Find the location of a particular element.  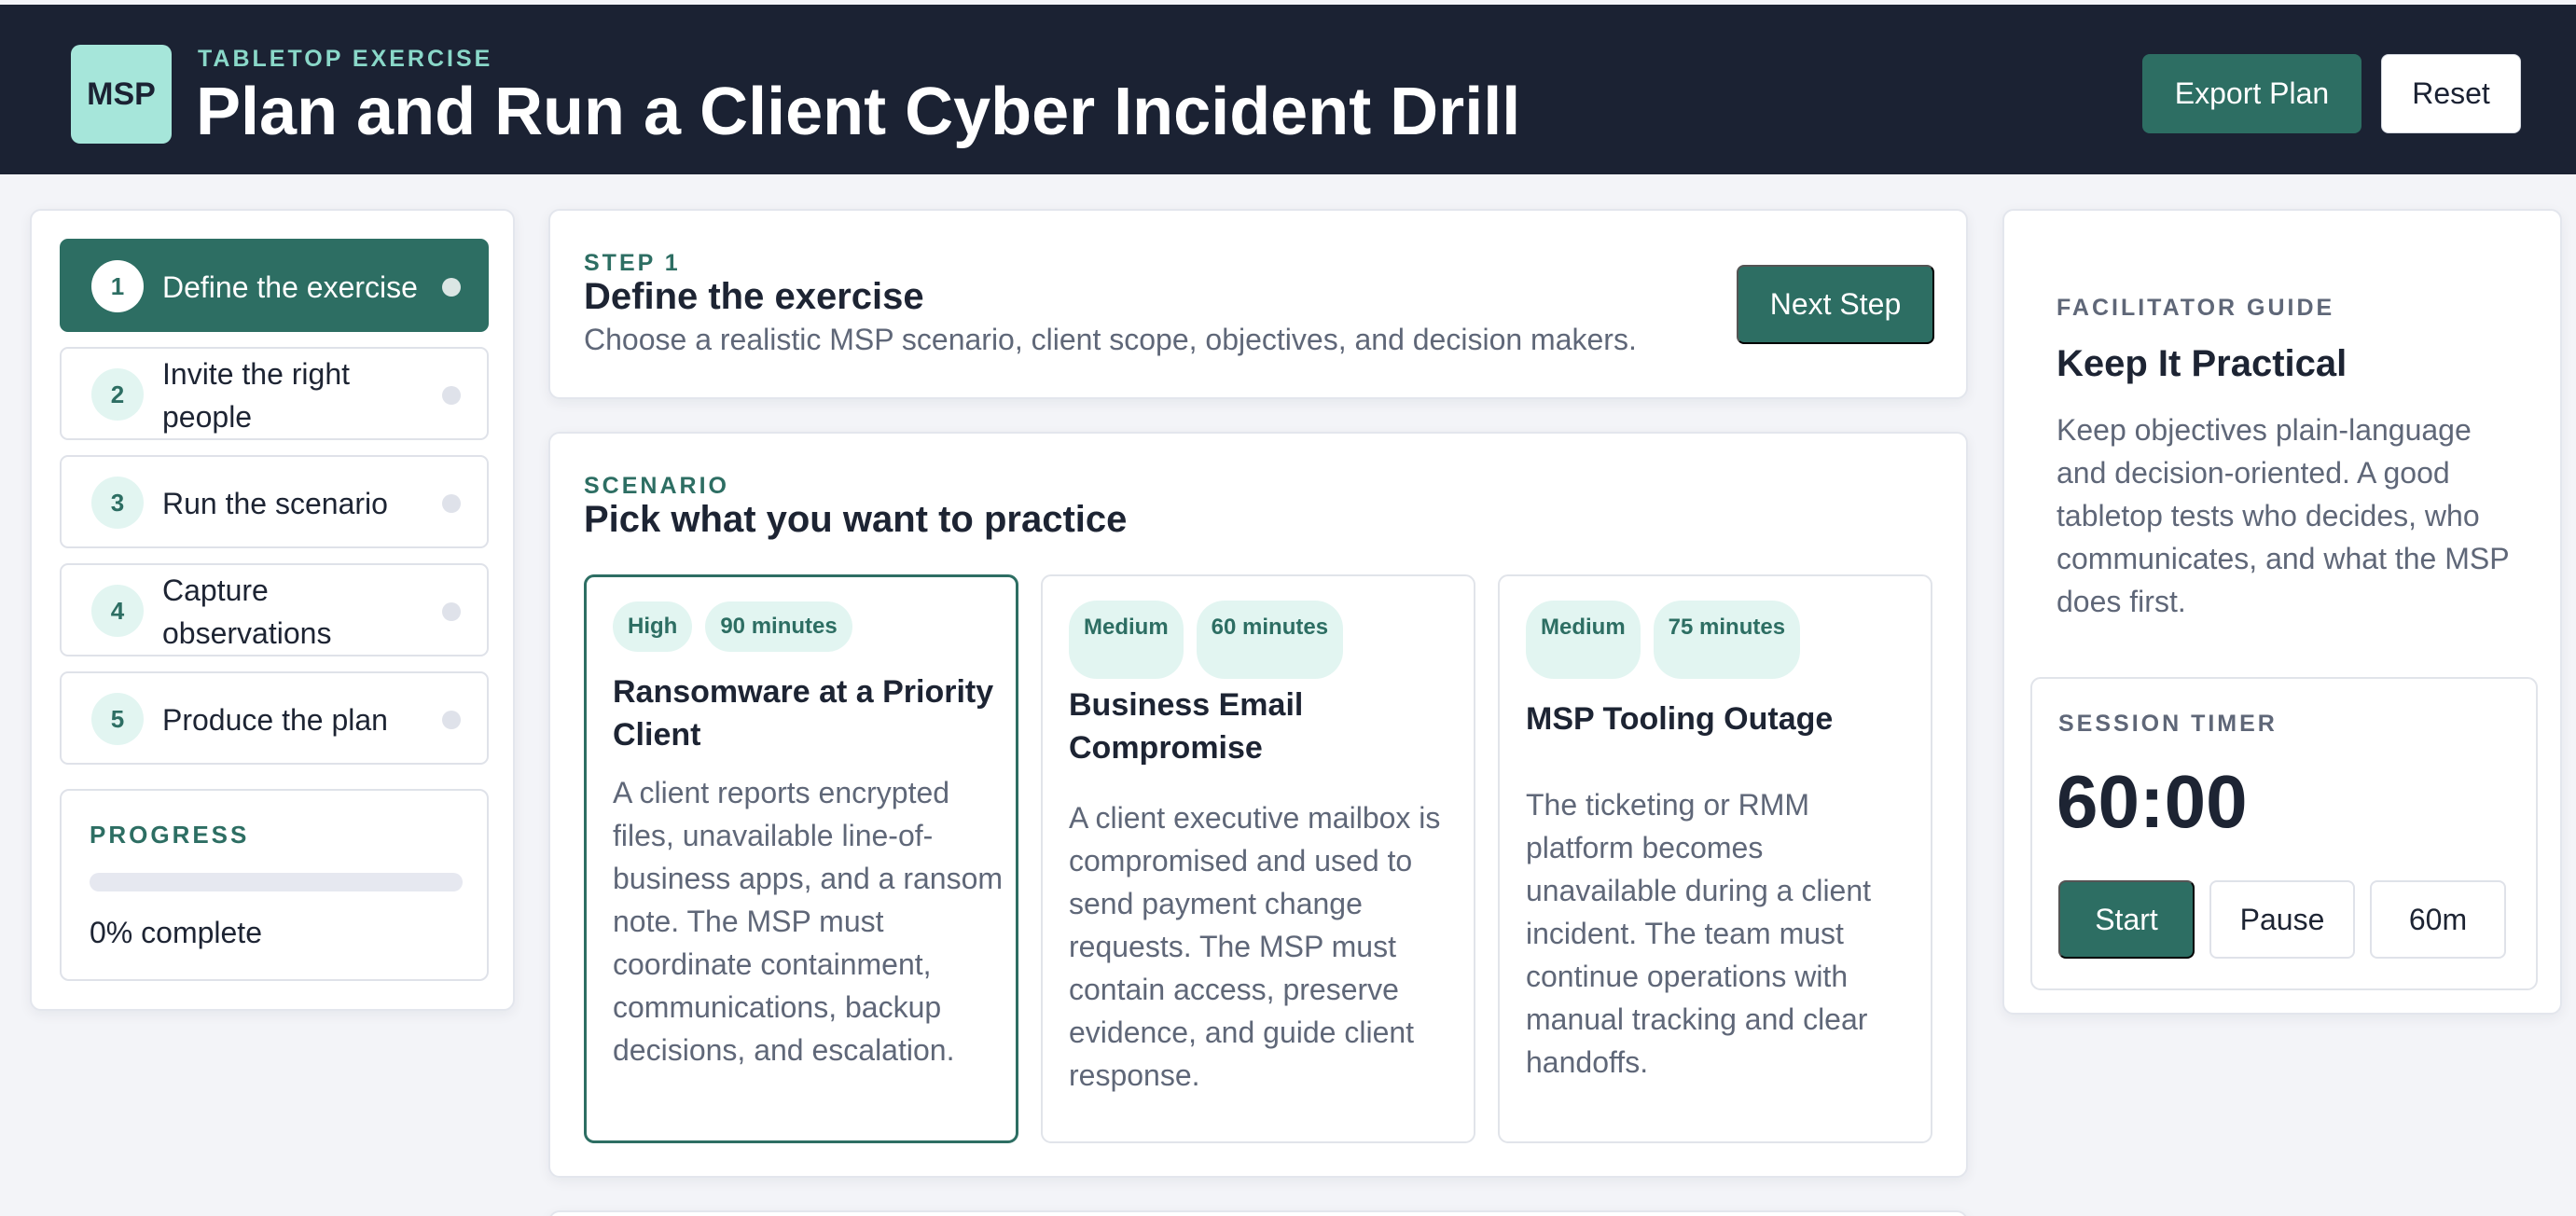

progress-bar is located at coordinates (276, 882).